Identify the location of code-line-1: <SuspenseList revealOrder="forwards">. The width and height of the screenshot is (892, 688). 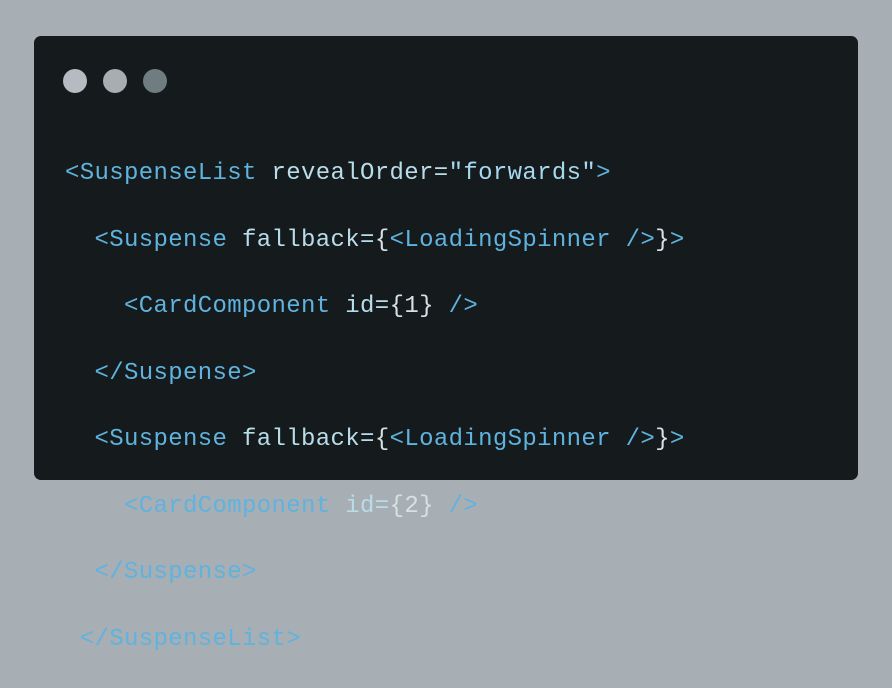
(375, 174).